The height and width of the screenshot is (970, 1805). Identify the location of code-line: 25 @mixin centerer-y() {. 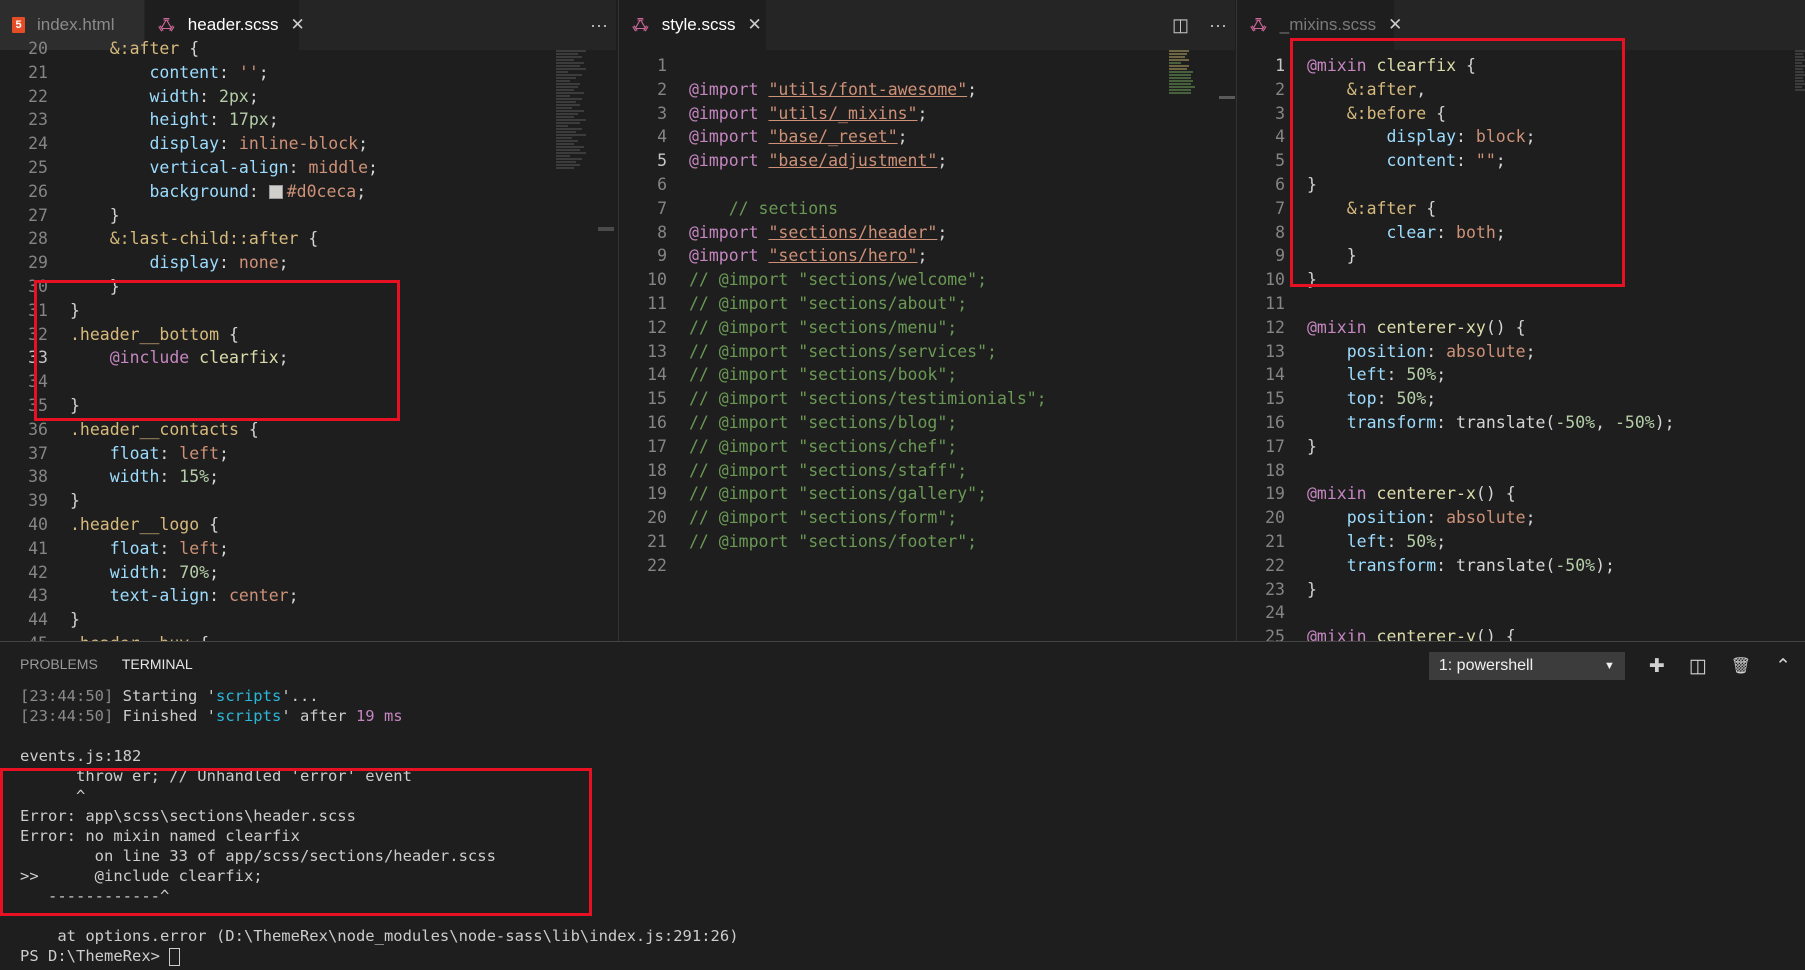
(1521, 633).